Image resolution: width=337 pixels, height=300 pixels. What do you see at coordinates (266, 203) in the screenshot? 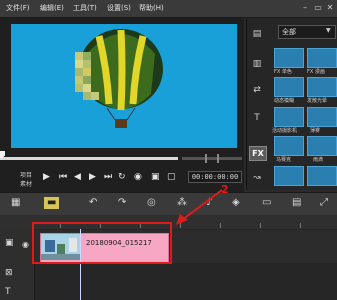
I see `subtitle-editor-icon: ▭` at bounding box center [266, 203].